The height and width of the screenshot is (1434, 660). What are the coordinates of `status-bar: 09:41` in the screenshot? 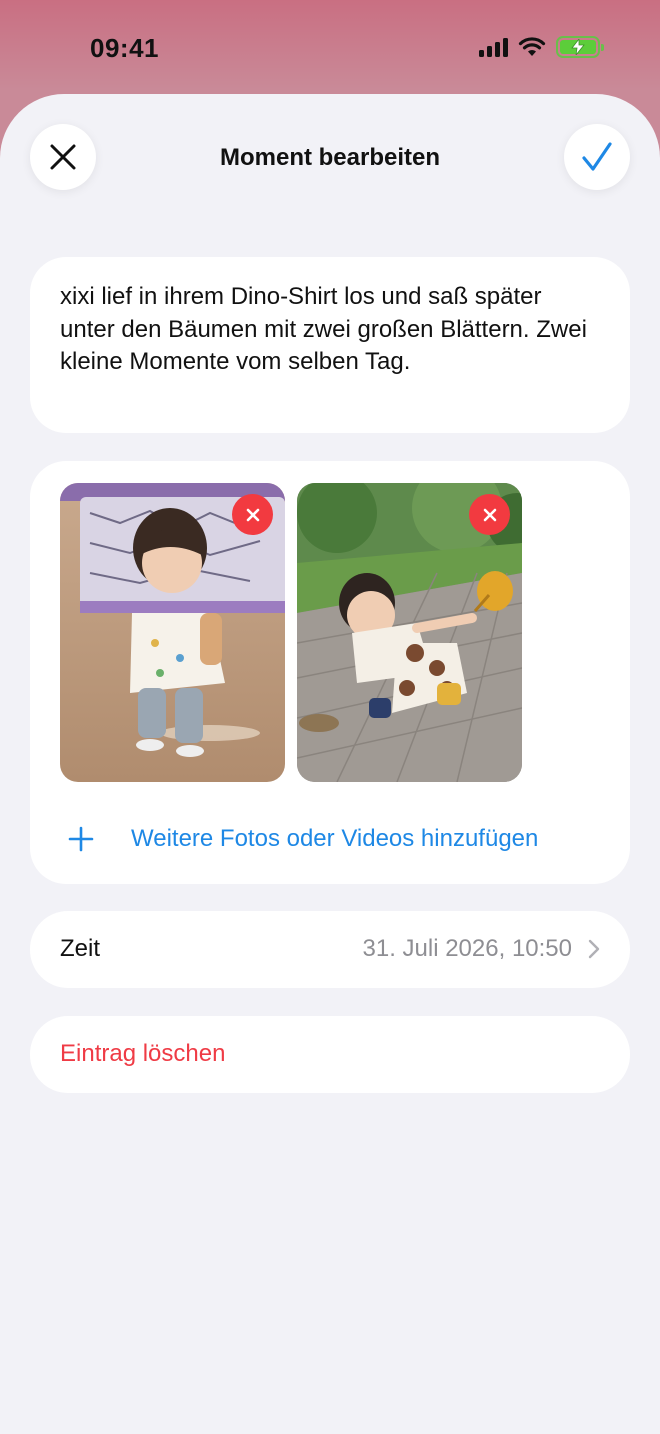 It's located at (330, 48).